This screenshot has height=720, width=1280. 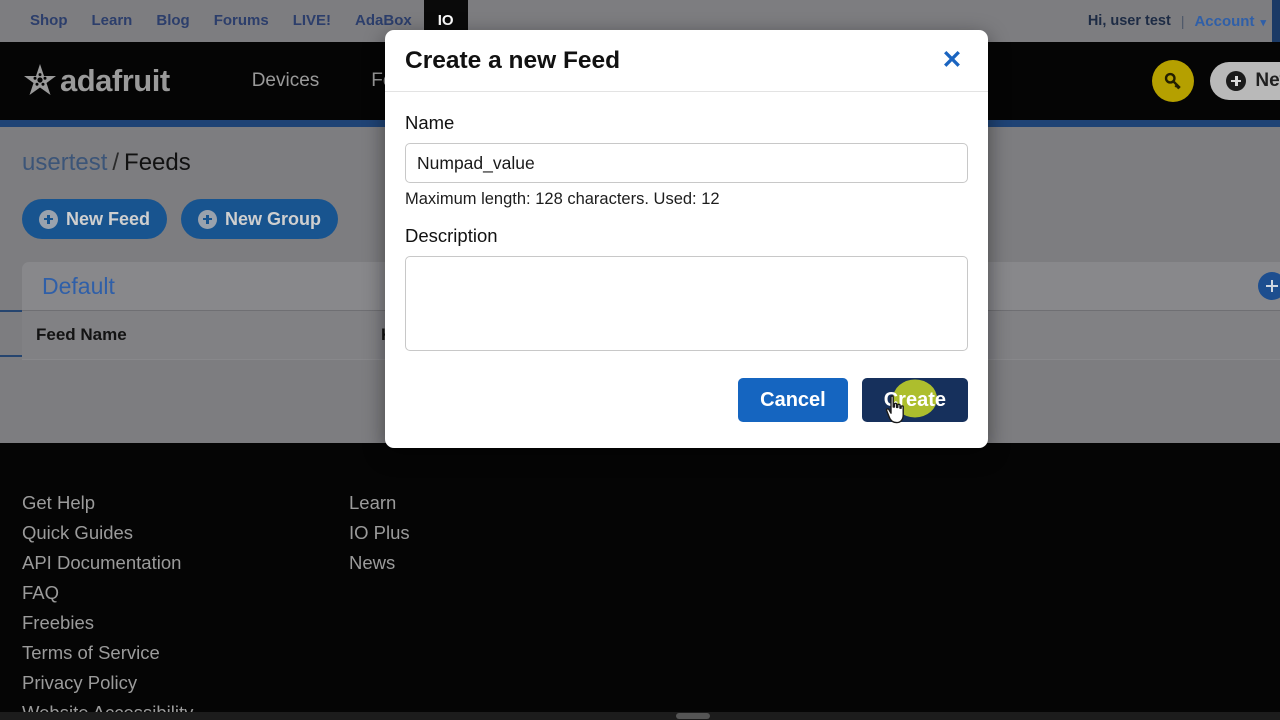 What do you see at coordinates (64, 162) in the screenshot?
I see `breadcrumb-user: usertest` at bounding box center [64, 162].